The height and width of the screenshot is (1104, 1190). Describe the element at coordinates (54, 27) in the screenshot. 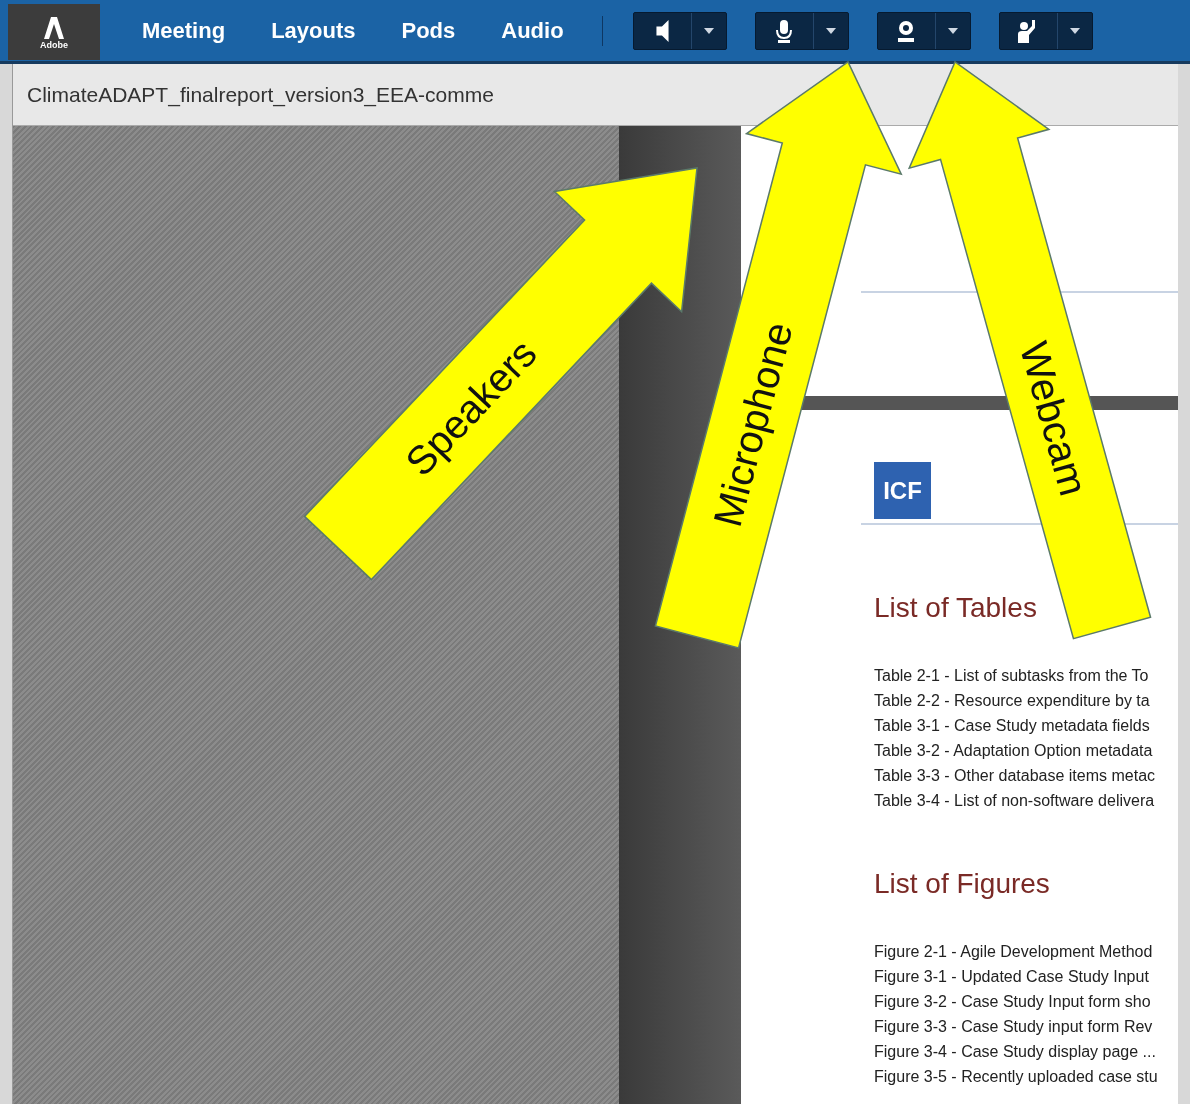

I see `logo-icon` at that location.